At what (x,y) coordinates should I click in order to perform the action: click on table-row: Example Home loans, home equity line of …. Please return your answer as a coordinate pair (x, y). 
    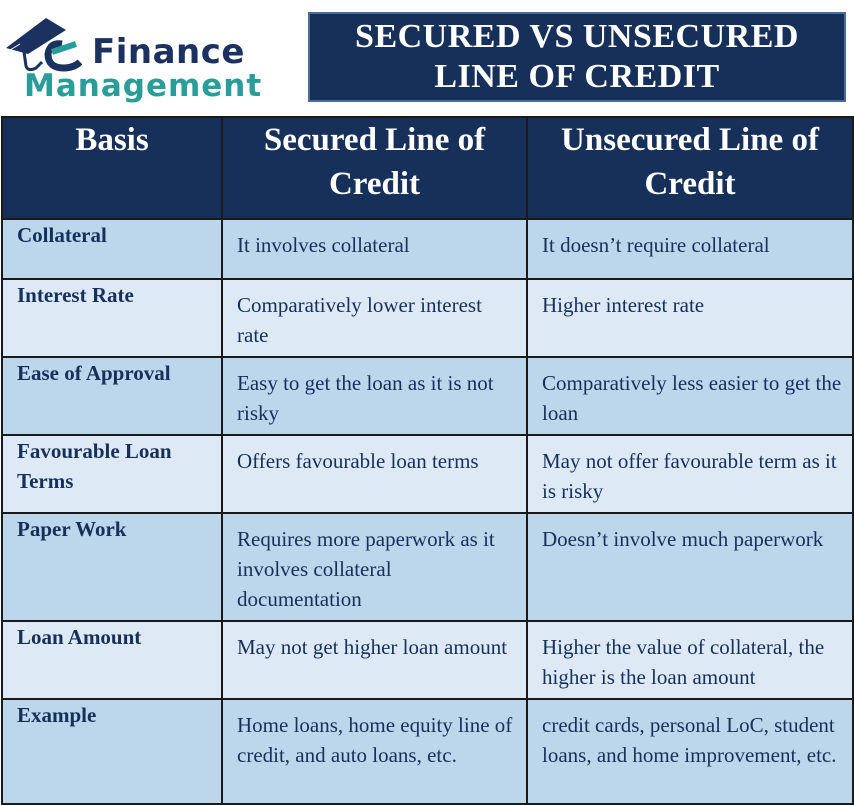
    Looking at the image, I should click on (427, 751).